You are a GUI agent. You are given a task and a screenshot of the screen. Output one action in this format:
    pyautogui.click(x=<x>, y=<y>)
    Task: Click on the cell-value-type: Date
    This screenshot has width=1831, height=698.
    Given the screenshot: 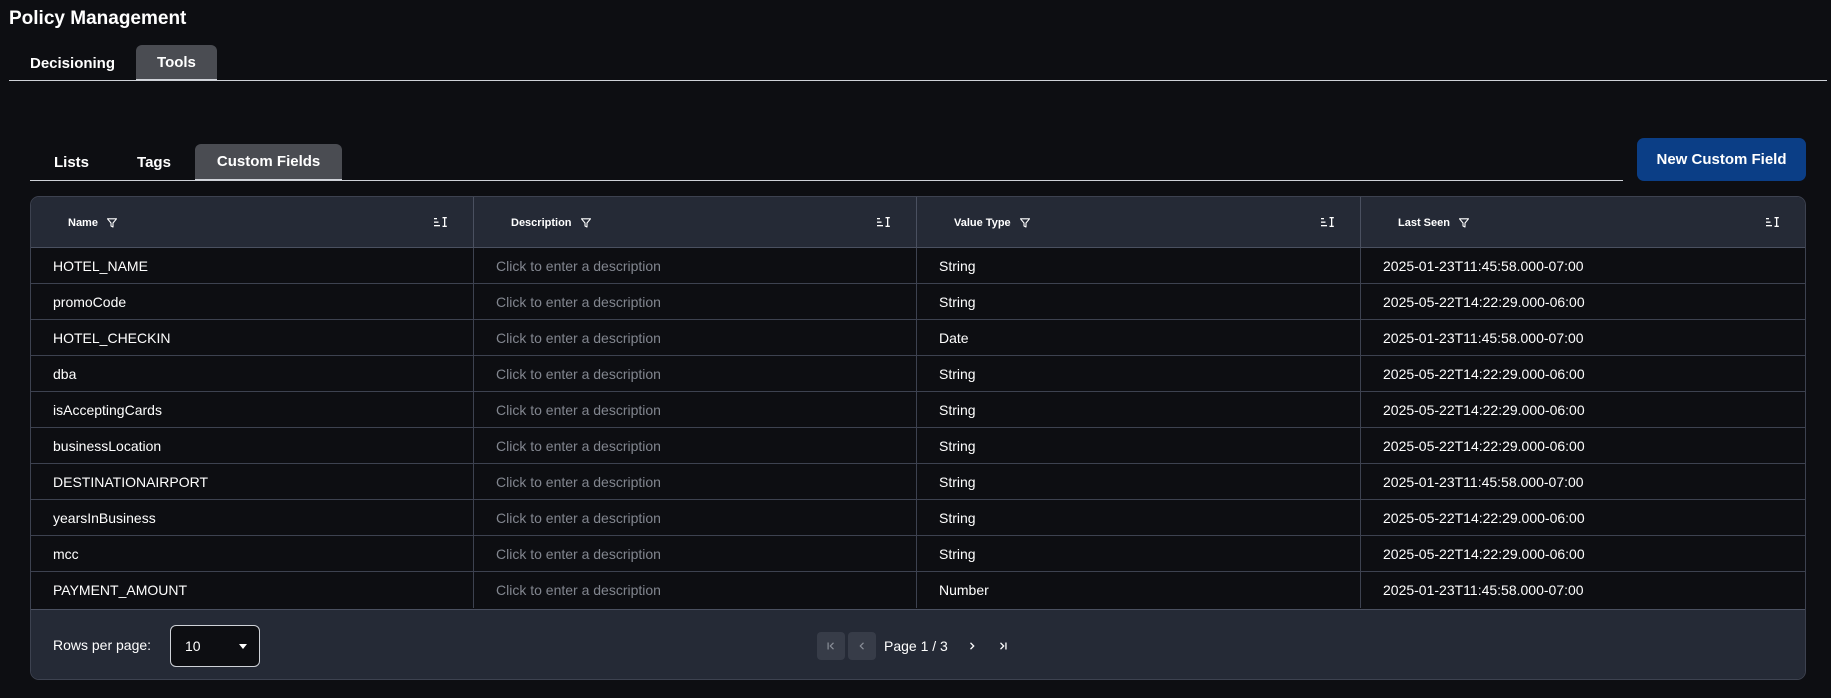 What is the action you would take?
    pyautogui.click(x=1139, y=338)
    